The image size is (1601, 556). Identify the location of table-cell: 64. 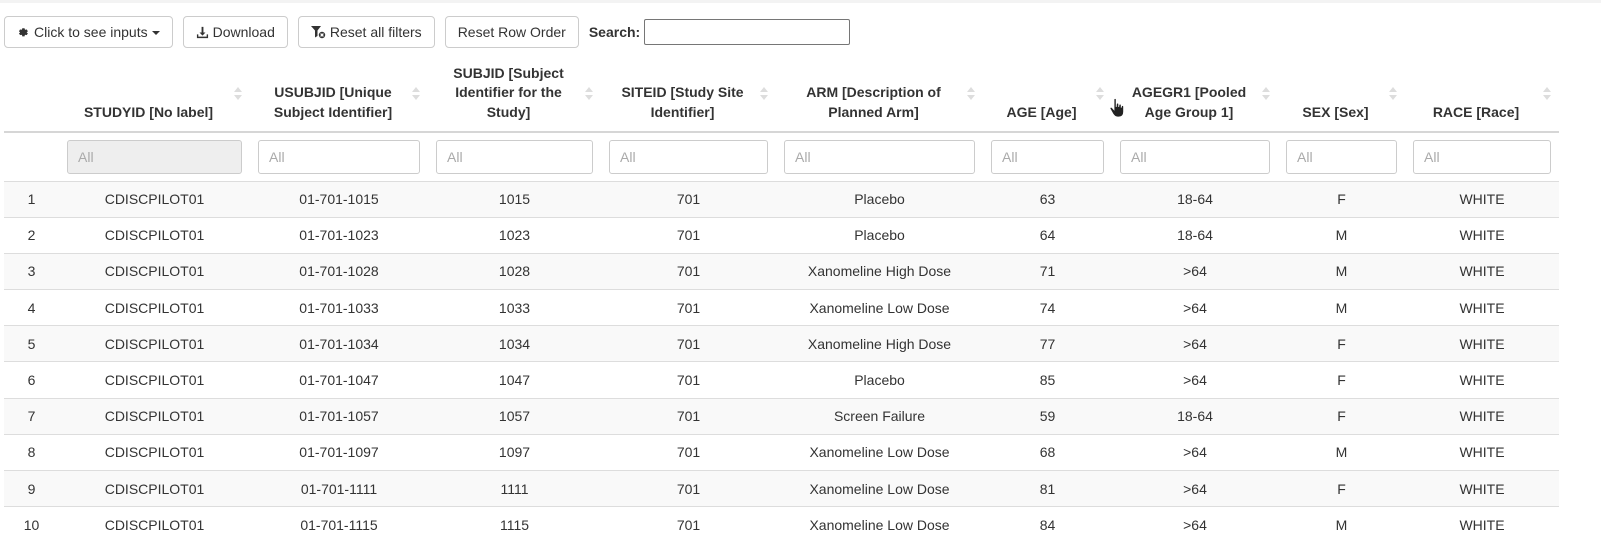
(1047, 235).